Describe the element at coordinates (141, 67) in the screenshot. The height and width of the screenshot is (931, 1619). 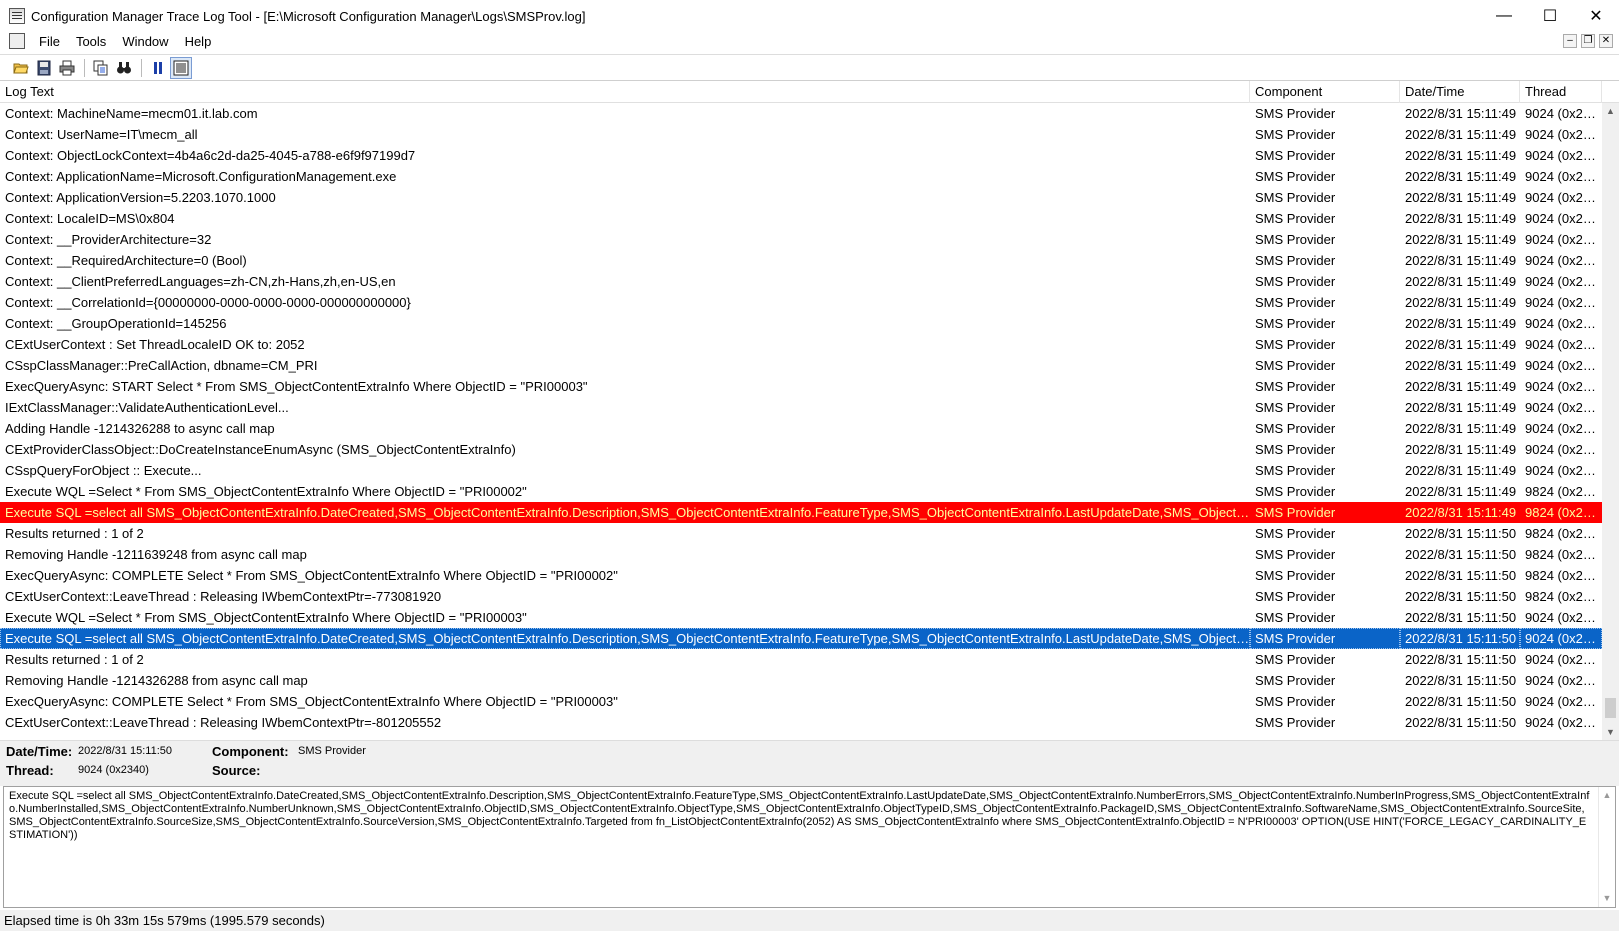
I see `toolbar-separator` at that location.